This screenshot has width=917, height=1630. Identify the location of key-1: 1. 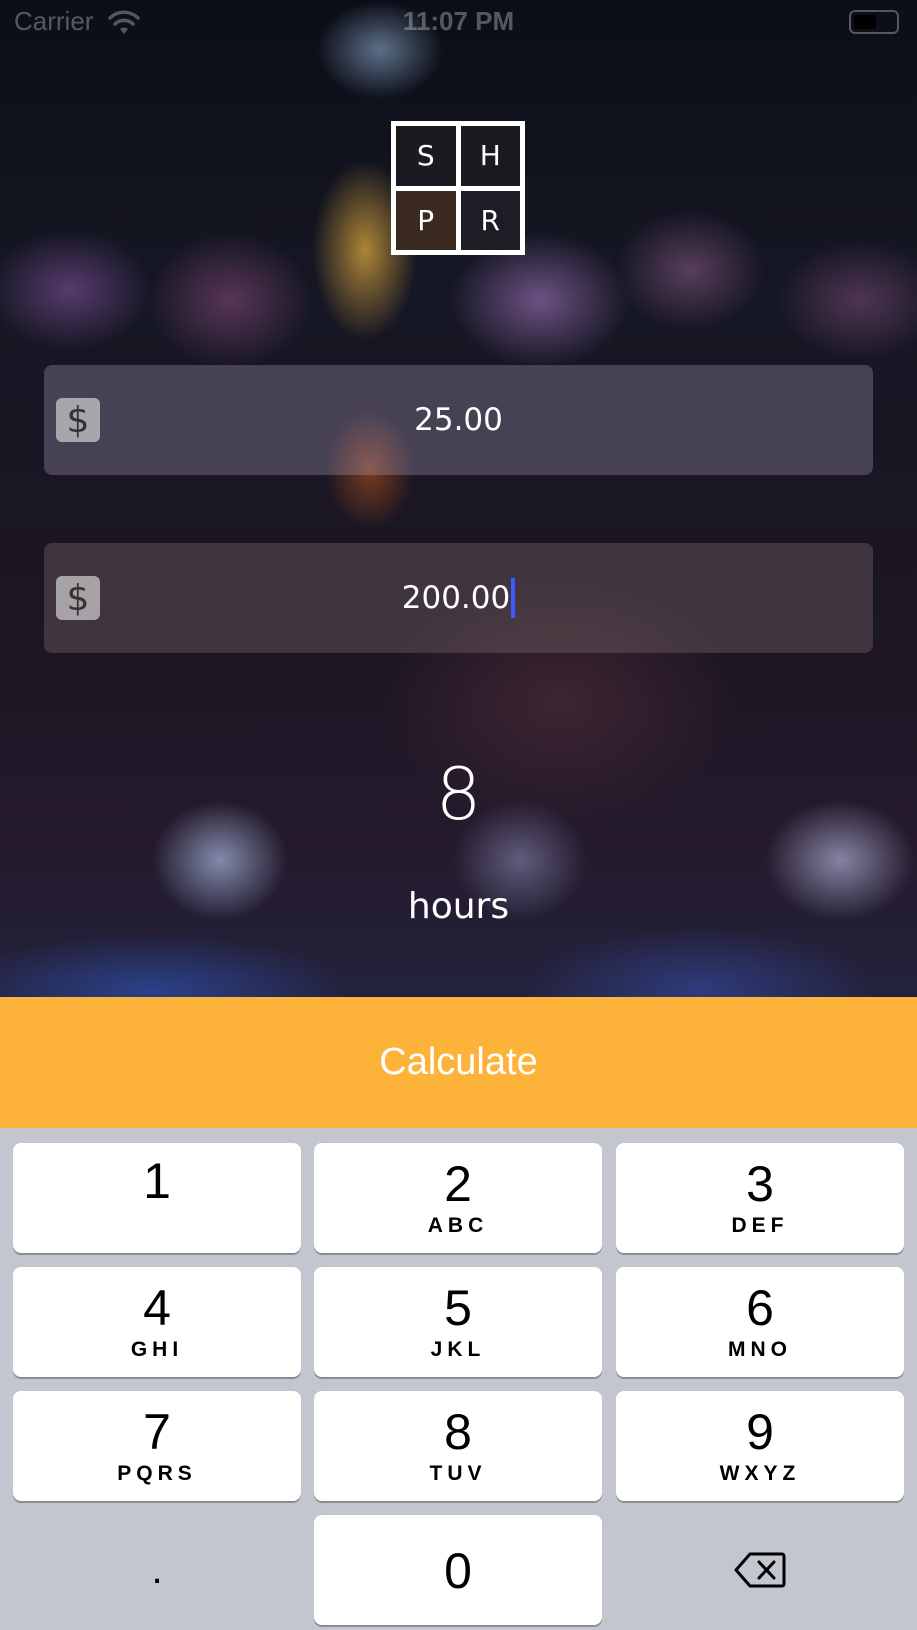
(157, 1198).